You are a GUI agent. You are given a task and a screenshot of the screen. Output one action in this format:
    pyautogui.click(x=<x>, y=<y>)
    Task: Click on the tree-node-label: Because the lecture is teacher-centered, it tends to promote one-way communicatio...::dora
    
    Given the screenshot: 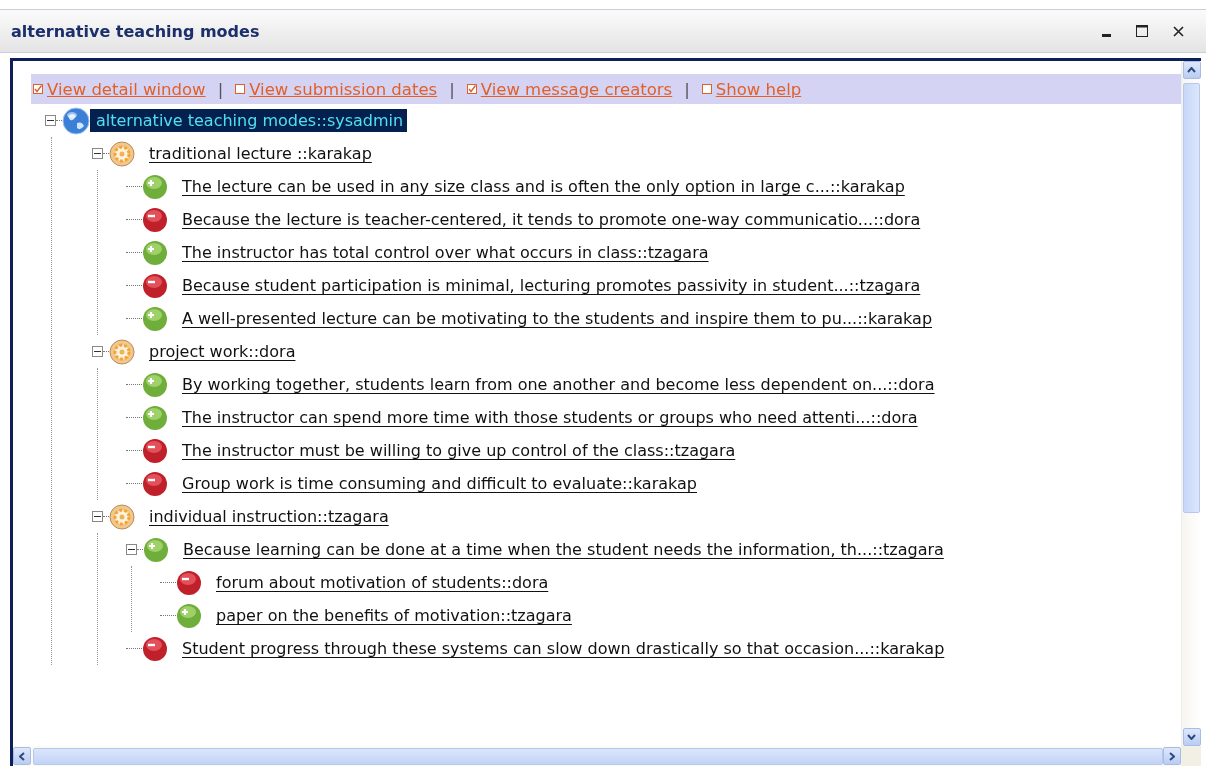 What is the action you would take?
    pyautogui.click(x=546, y=219)
    